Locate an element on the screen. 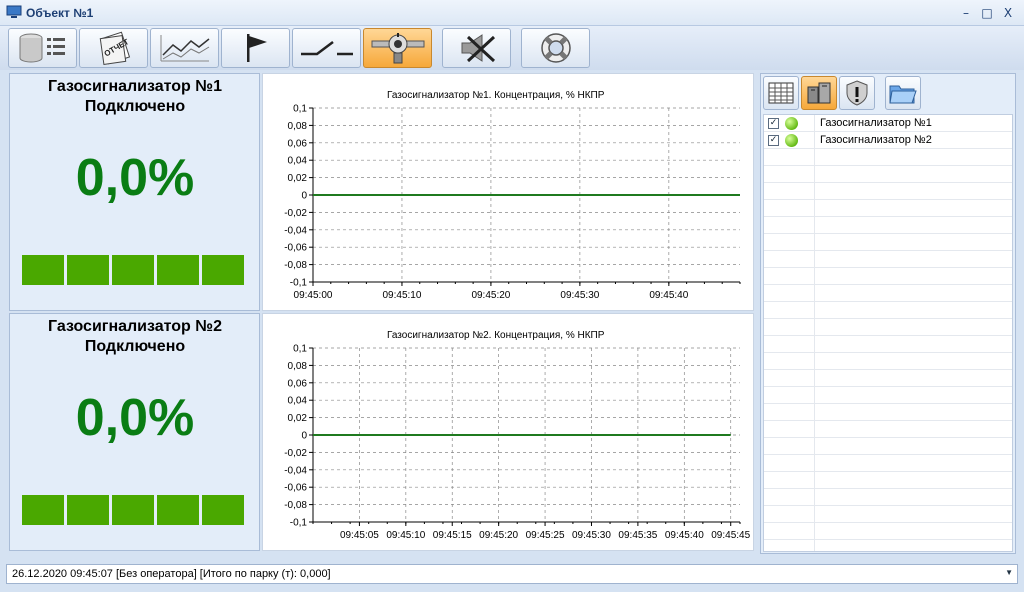  sensor-panel-1: Газосигнализатор №1 Подключено 0,0% is located at coordinates (134, 192).